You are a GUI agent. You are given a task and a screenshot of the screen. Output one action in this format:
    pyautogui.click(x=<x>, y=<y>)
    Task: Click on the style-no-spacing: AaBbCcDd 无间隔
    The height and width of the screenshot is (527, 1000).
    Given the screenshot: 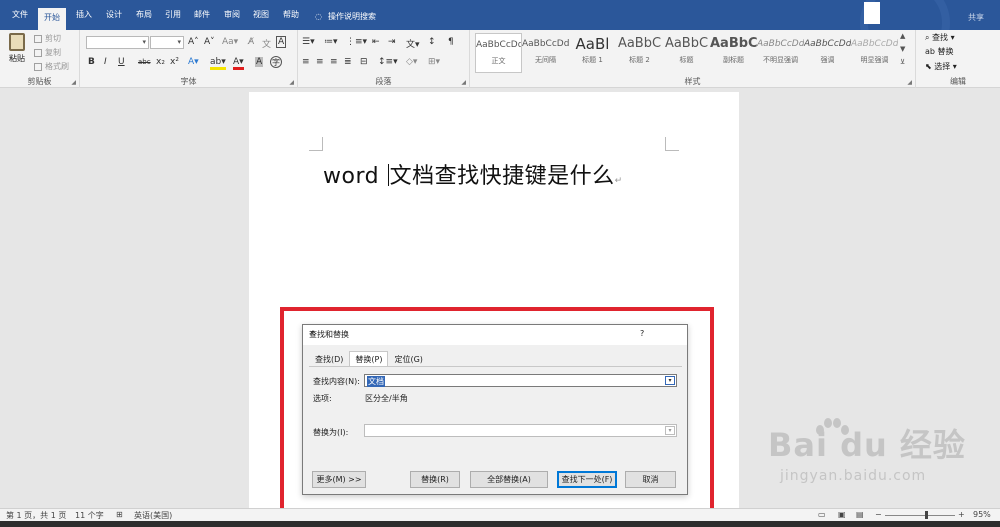 What is the action you would take?
    pyautogui.click(x=545, y=53)
    